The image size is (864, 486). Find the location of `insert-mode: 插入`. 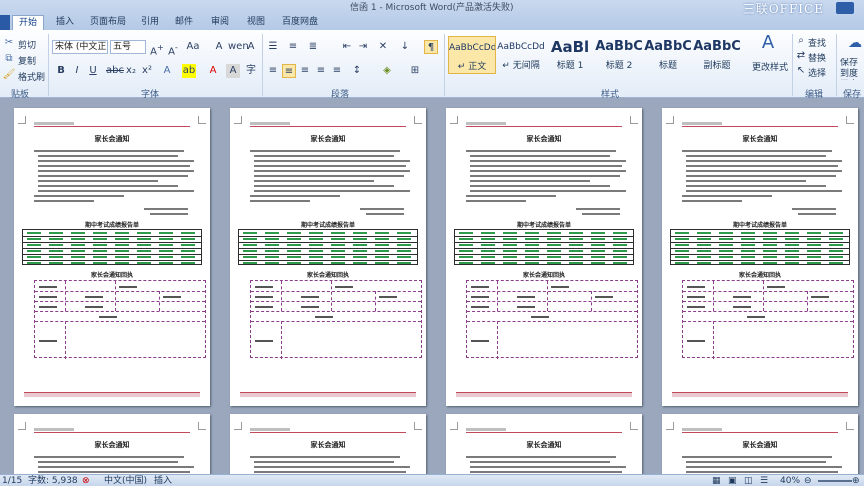

insert-mode: 插入 is located at coordinates (163, 480).